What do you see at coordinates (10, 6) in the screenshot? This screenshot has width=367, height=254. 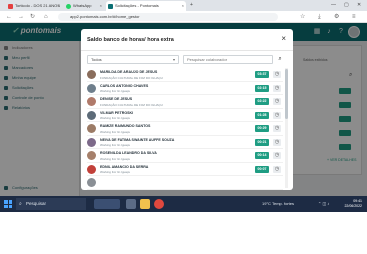 I see `tab-favicon-icon` at bounding box center [10, 6].